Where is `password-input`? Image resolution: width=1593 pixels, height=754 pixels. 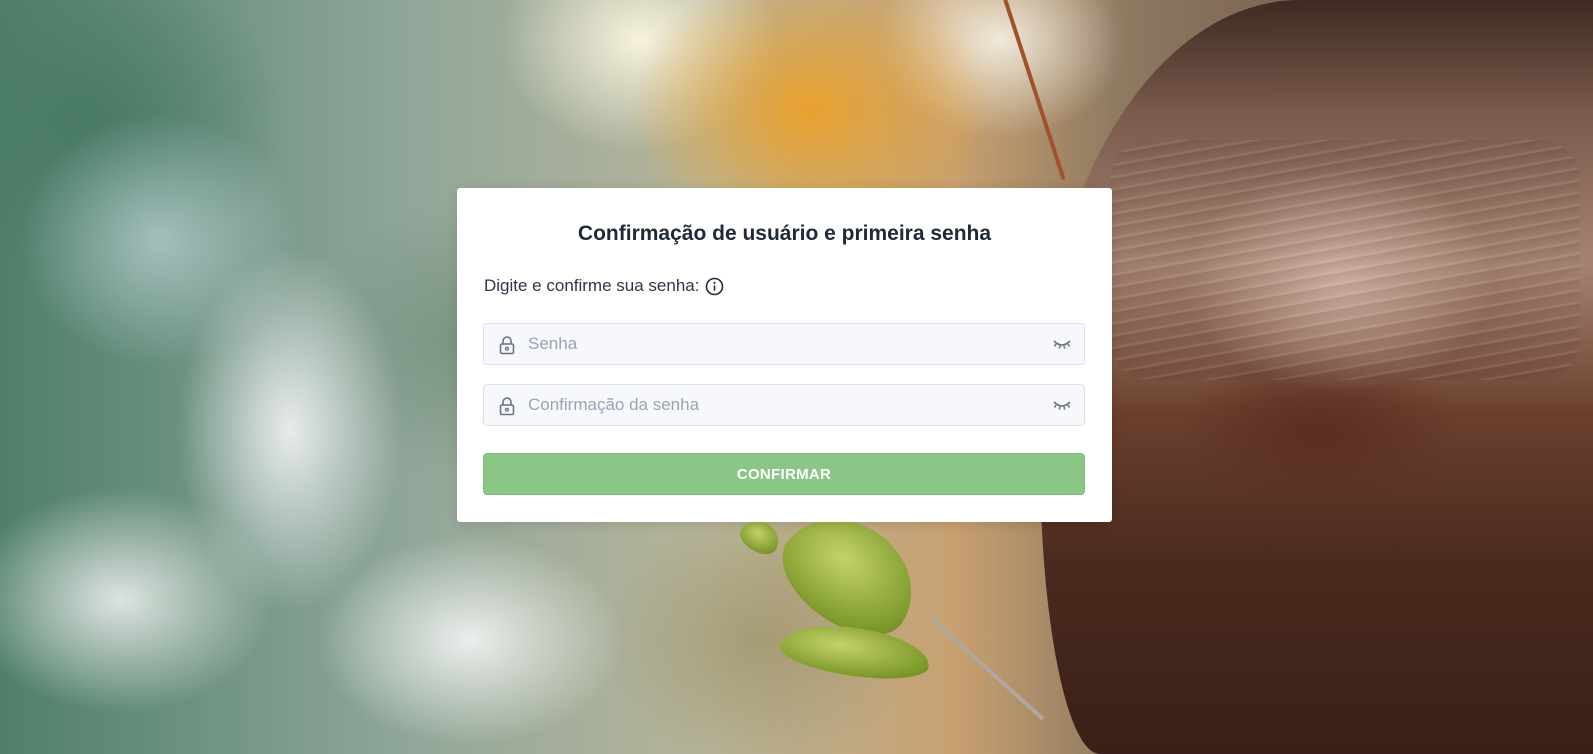 password-input is located at coordinates (783, 344).